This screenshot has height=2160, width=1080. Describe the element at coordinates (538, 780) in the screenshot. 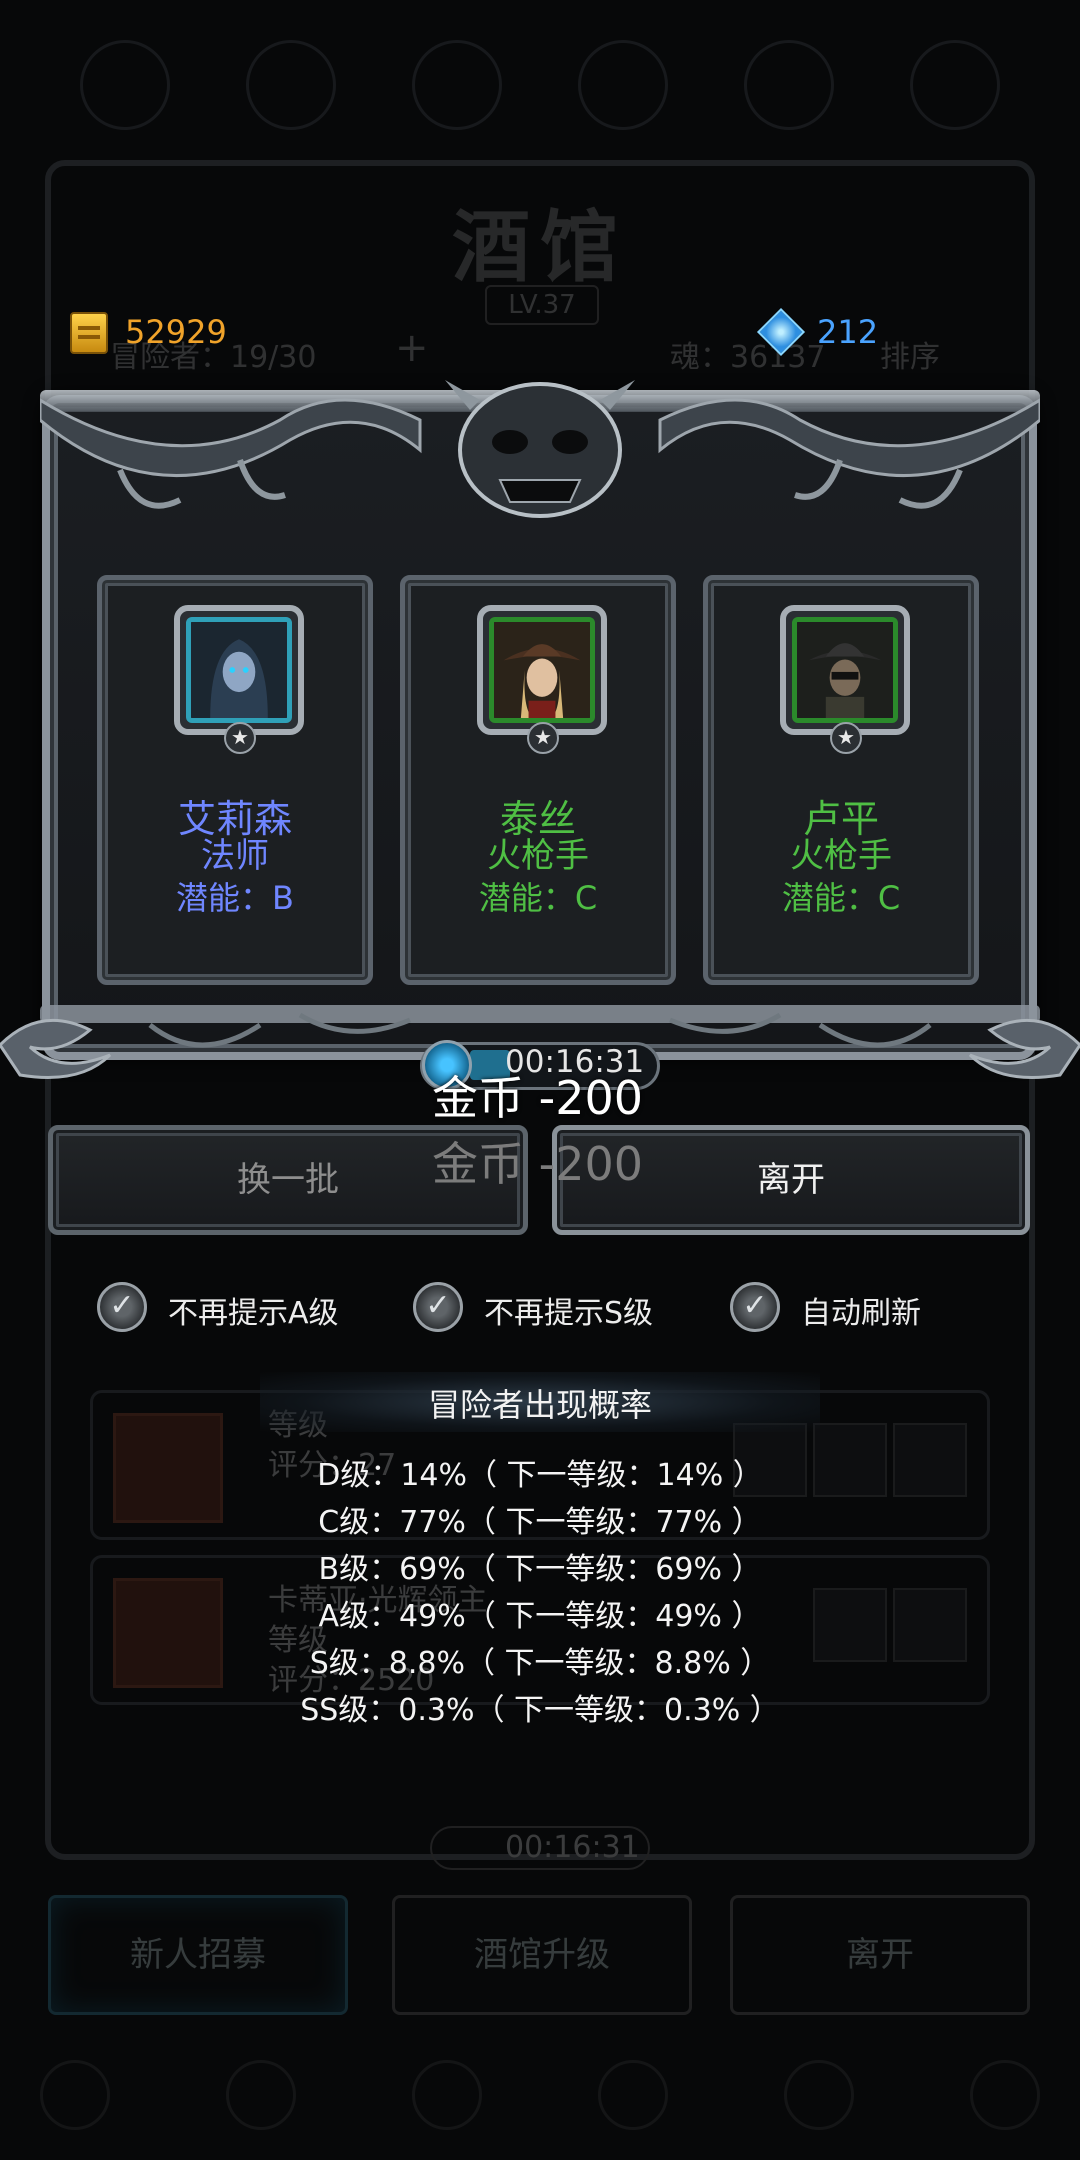

I see `recruit-card: ★ 泰丝 火枪手 潜能：C` at that location.